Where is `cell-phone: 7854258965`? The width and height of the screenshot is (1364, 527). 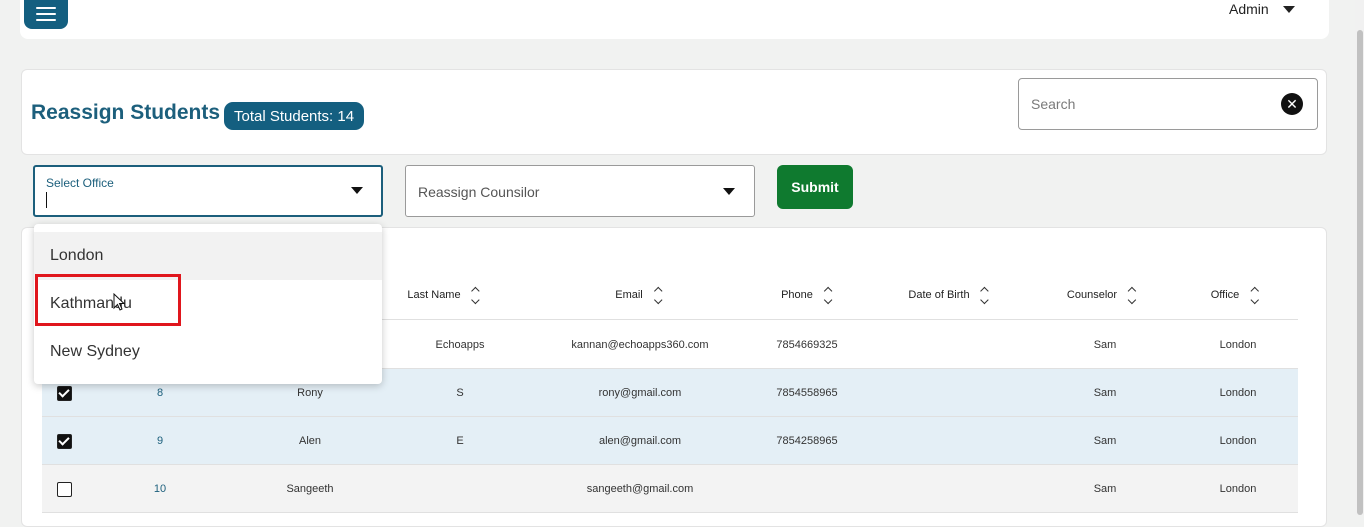 cell-phone: 7854258965 is located at coordinates (807, 441).